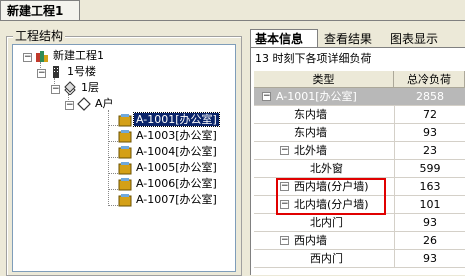 The height and width of the screenshot is (276, 465). I want to click on tree-item-project: 新建工程1, so click(78, 56).